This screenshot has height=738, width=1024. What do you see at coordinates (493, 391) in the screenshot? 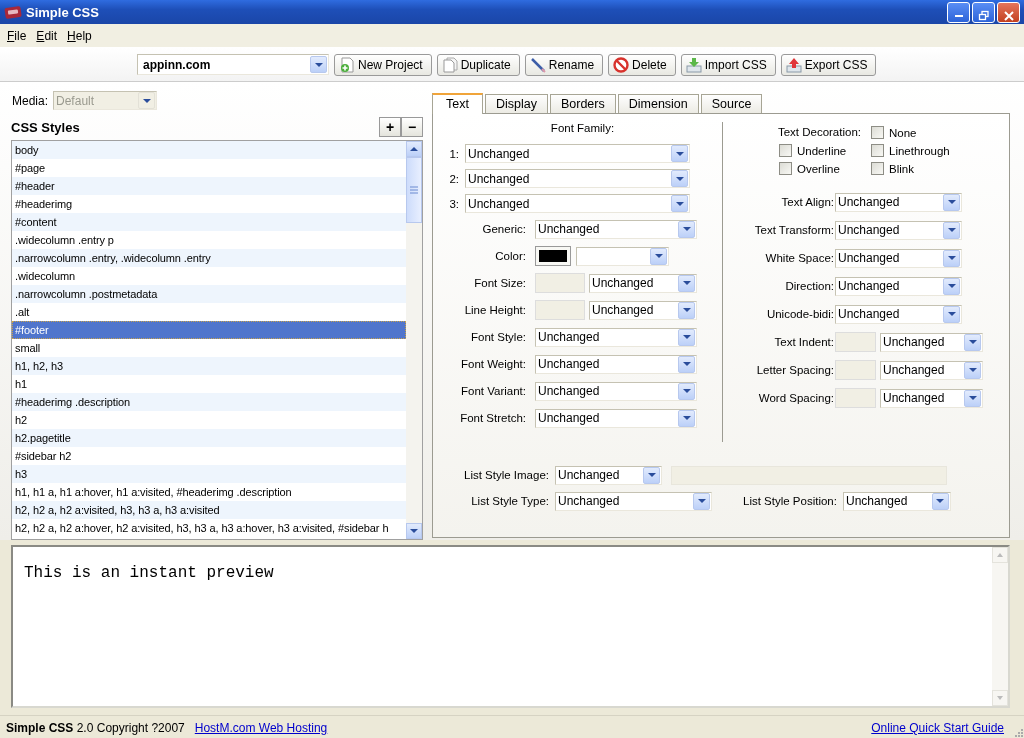
I see `field-label: Font Variant:` at bounding box center [493, 391].